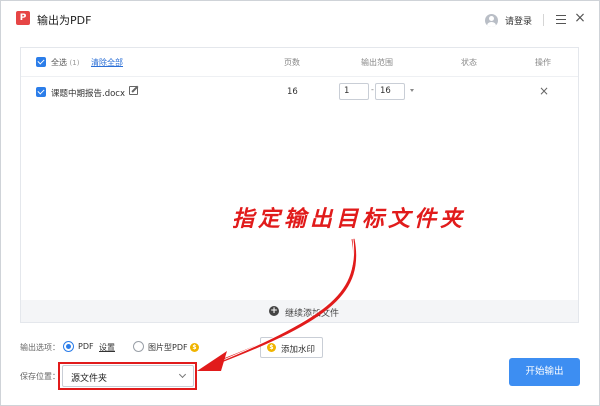 This screenshot has width=600, height=406. I want to click on select-all-checkbox, so click(41, 62).